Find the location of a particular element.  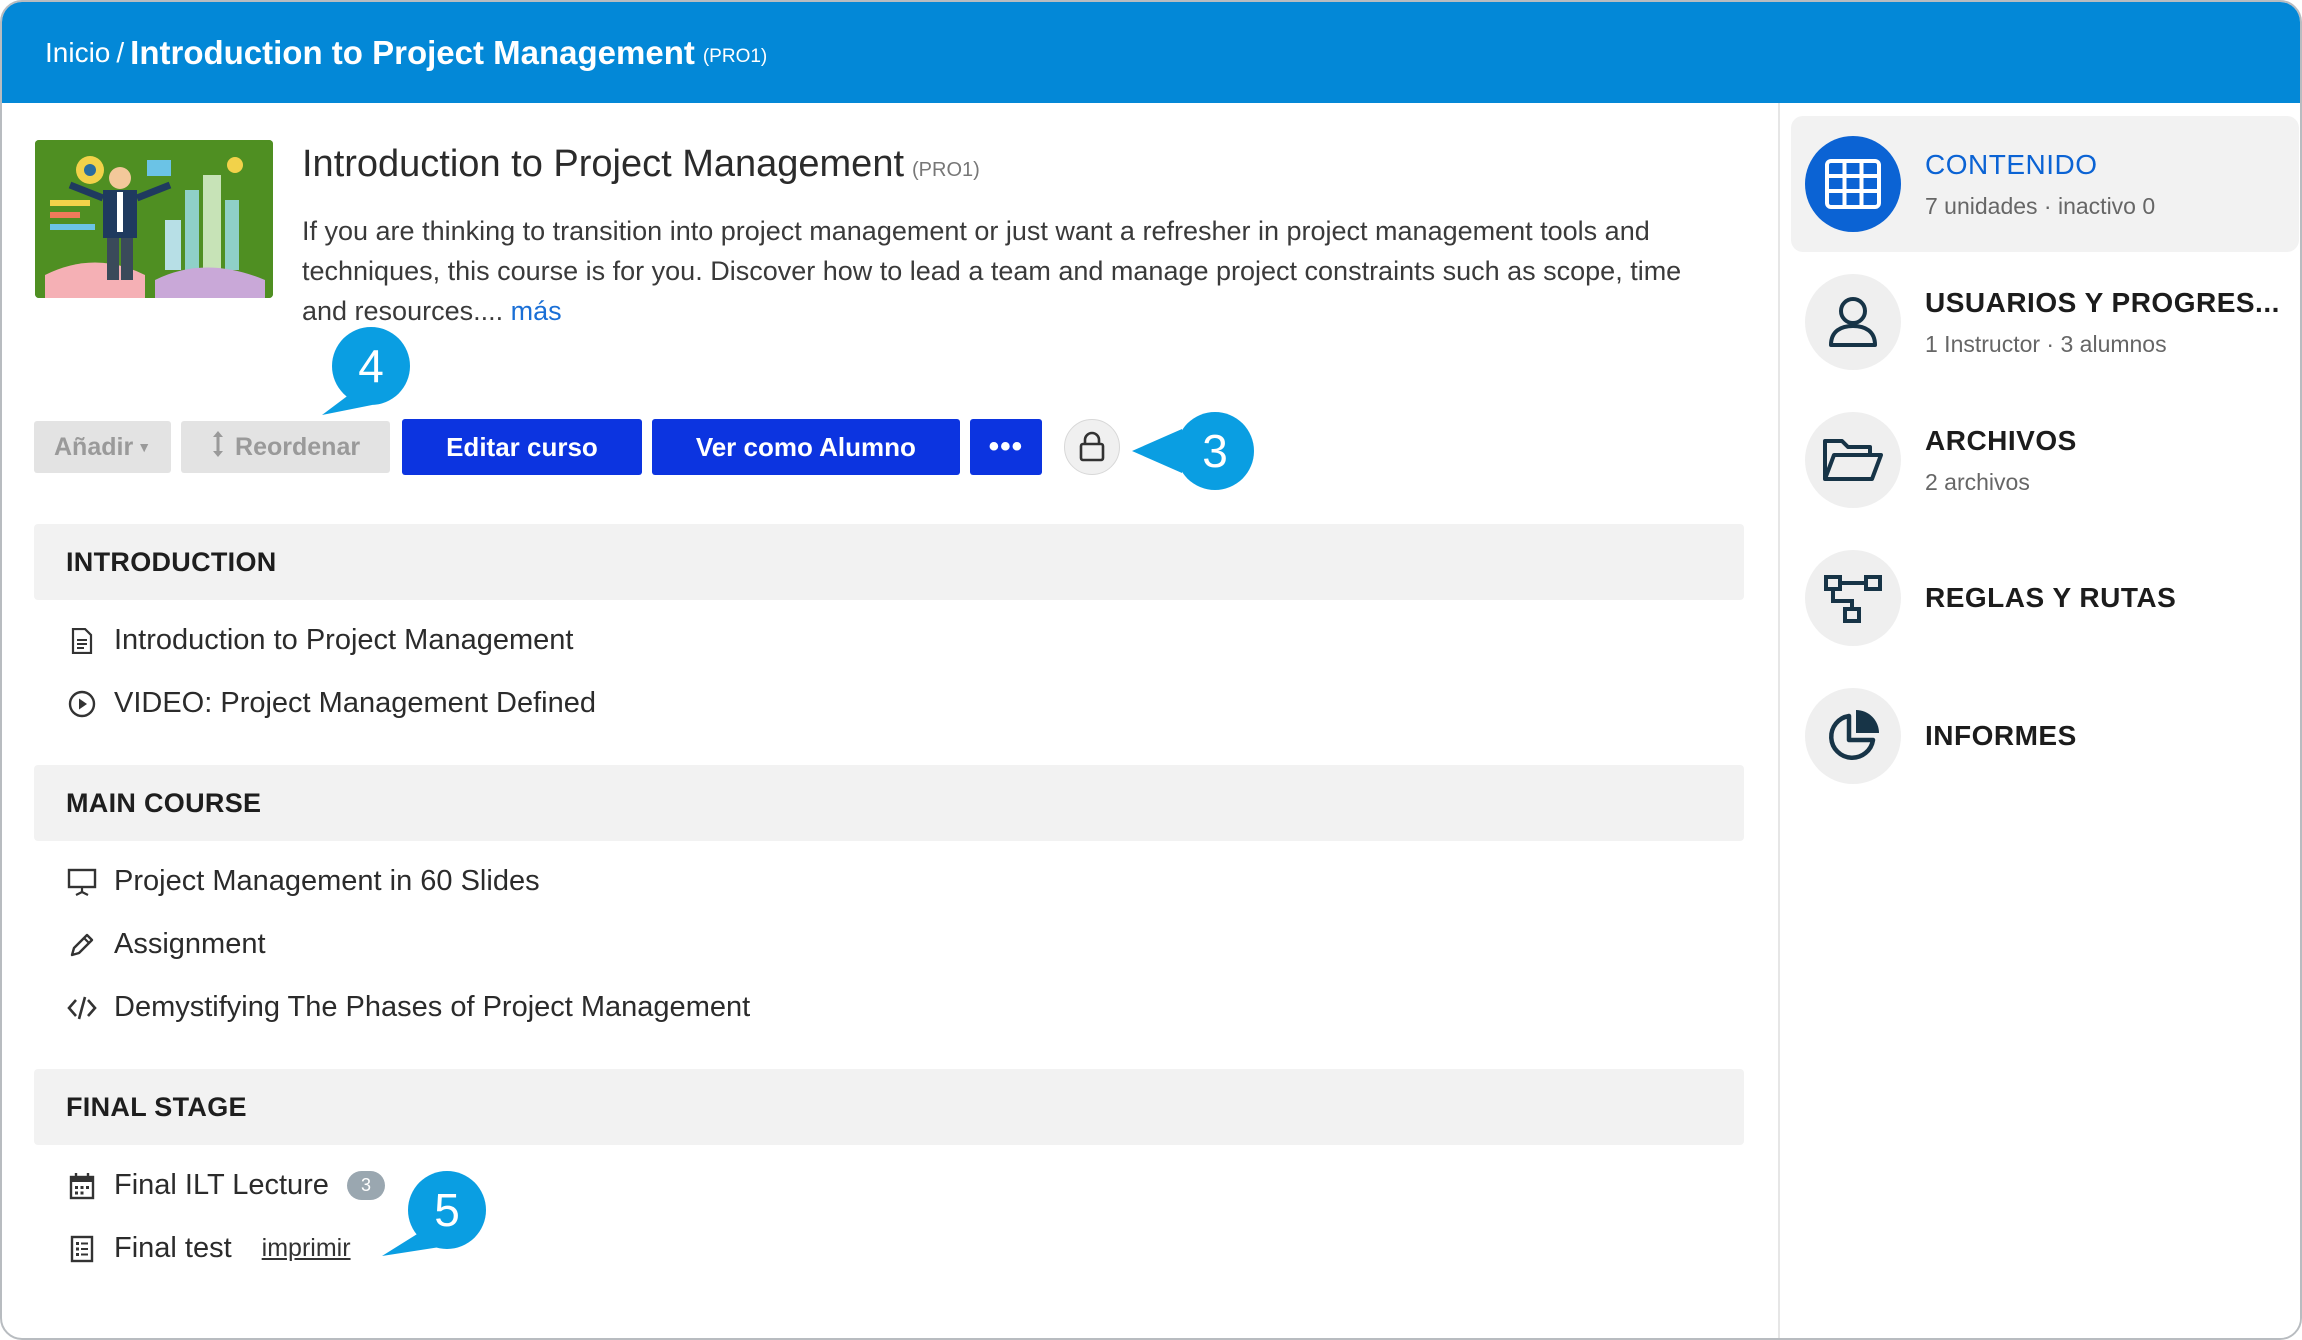

unit-video-pm-defined: VIDEO: Project Management Defined is located at coordinates (331, 703).